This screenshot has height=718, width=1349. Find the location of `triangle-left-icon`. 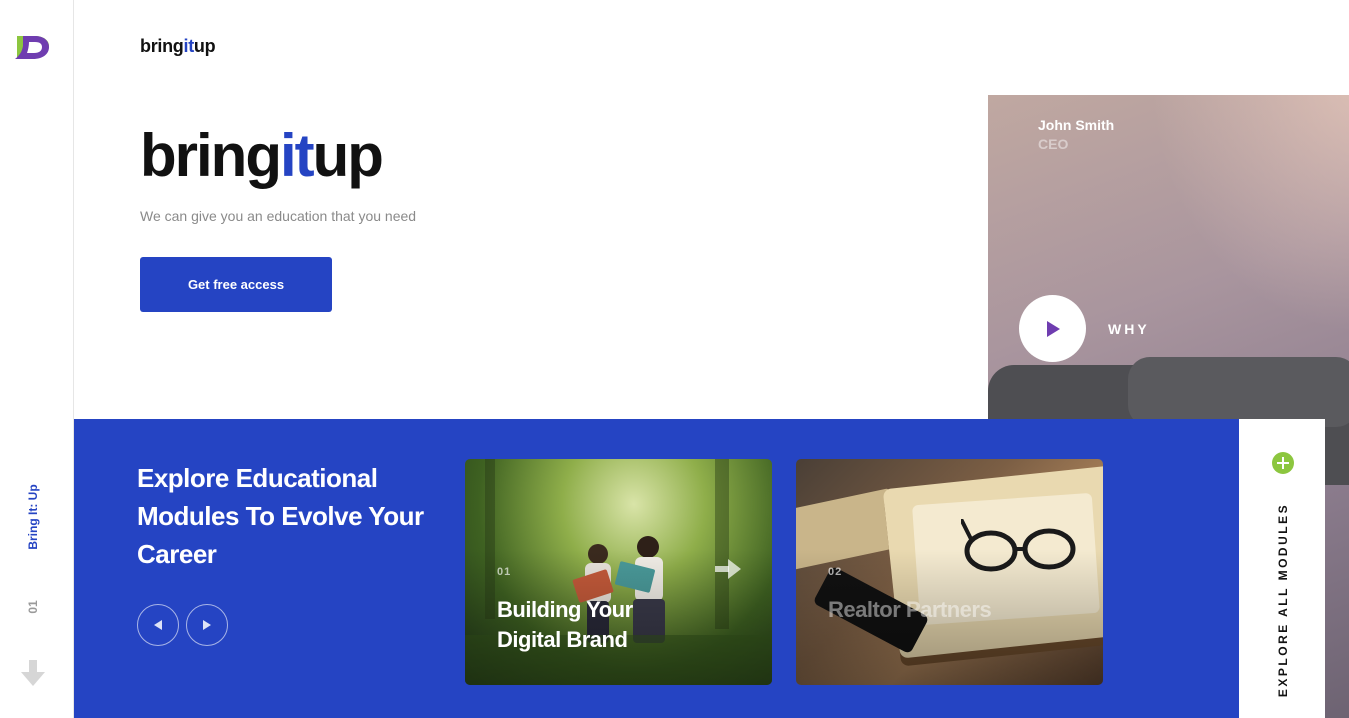

triangle-left-icon is located at coordinates (158, 625).